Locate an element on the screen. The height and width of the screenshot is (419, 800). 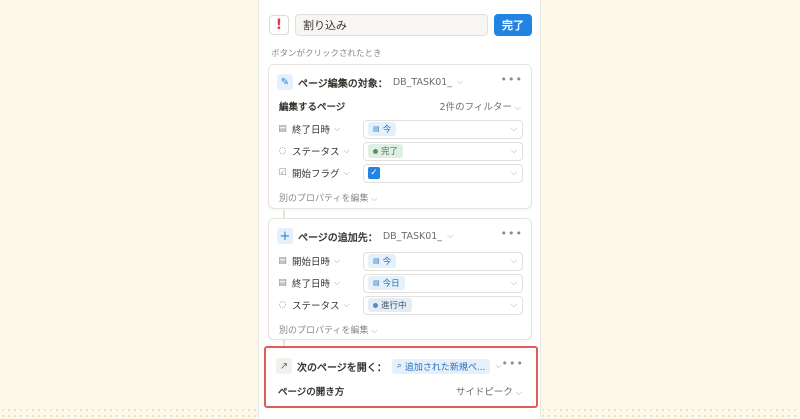
property-value-field: 進行中 ⌵ is located at coordinates (443, 305).